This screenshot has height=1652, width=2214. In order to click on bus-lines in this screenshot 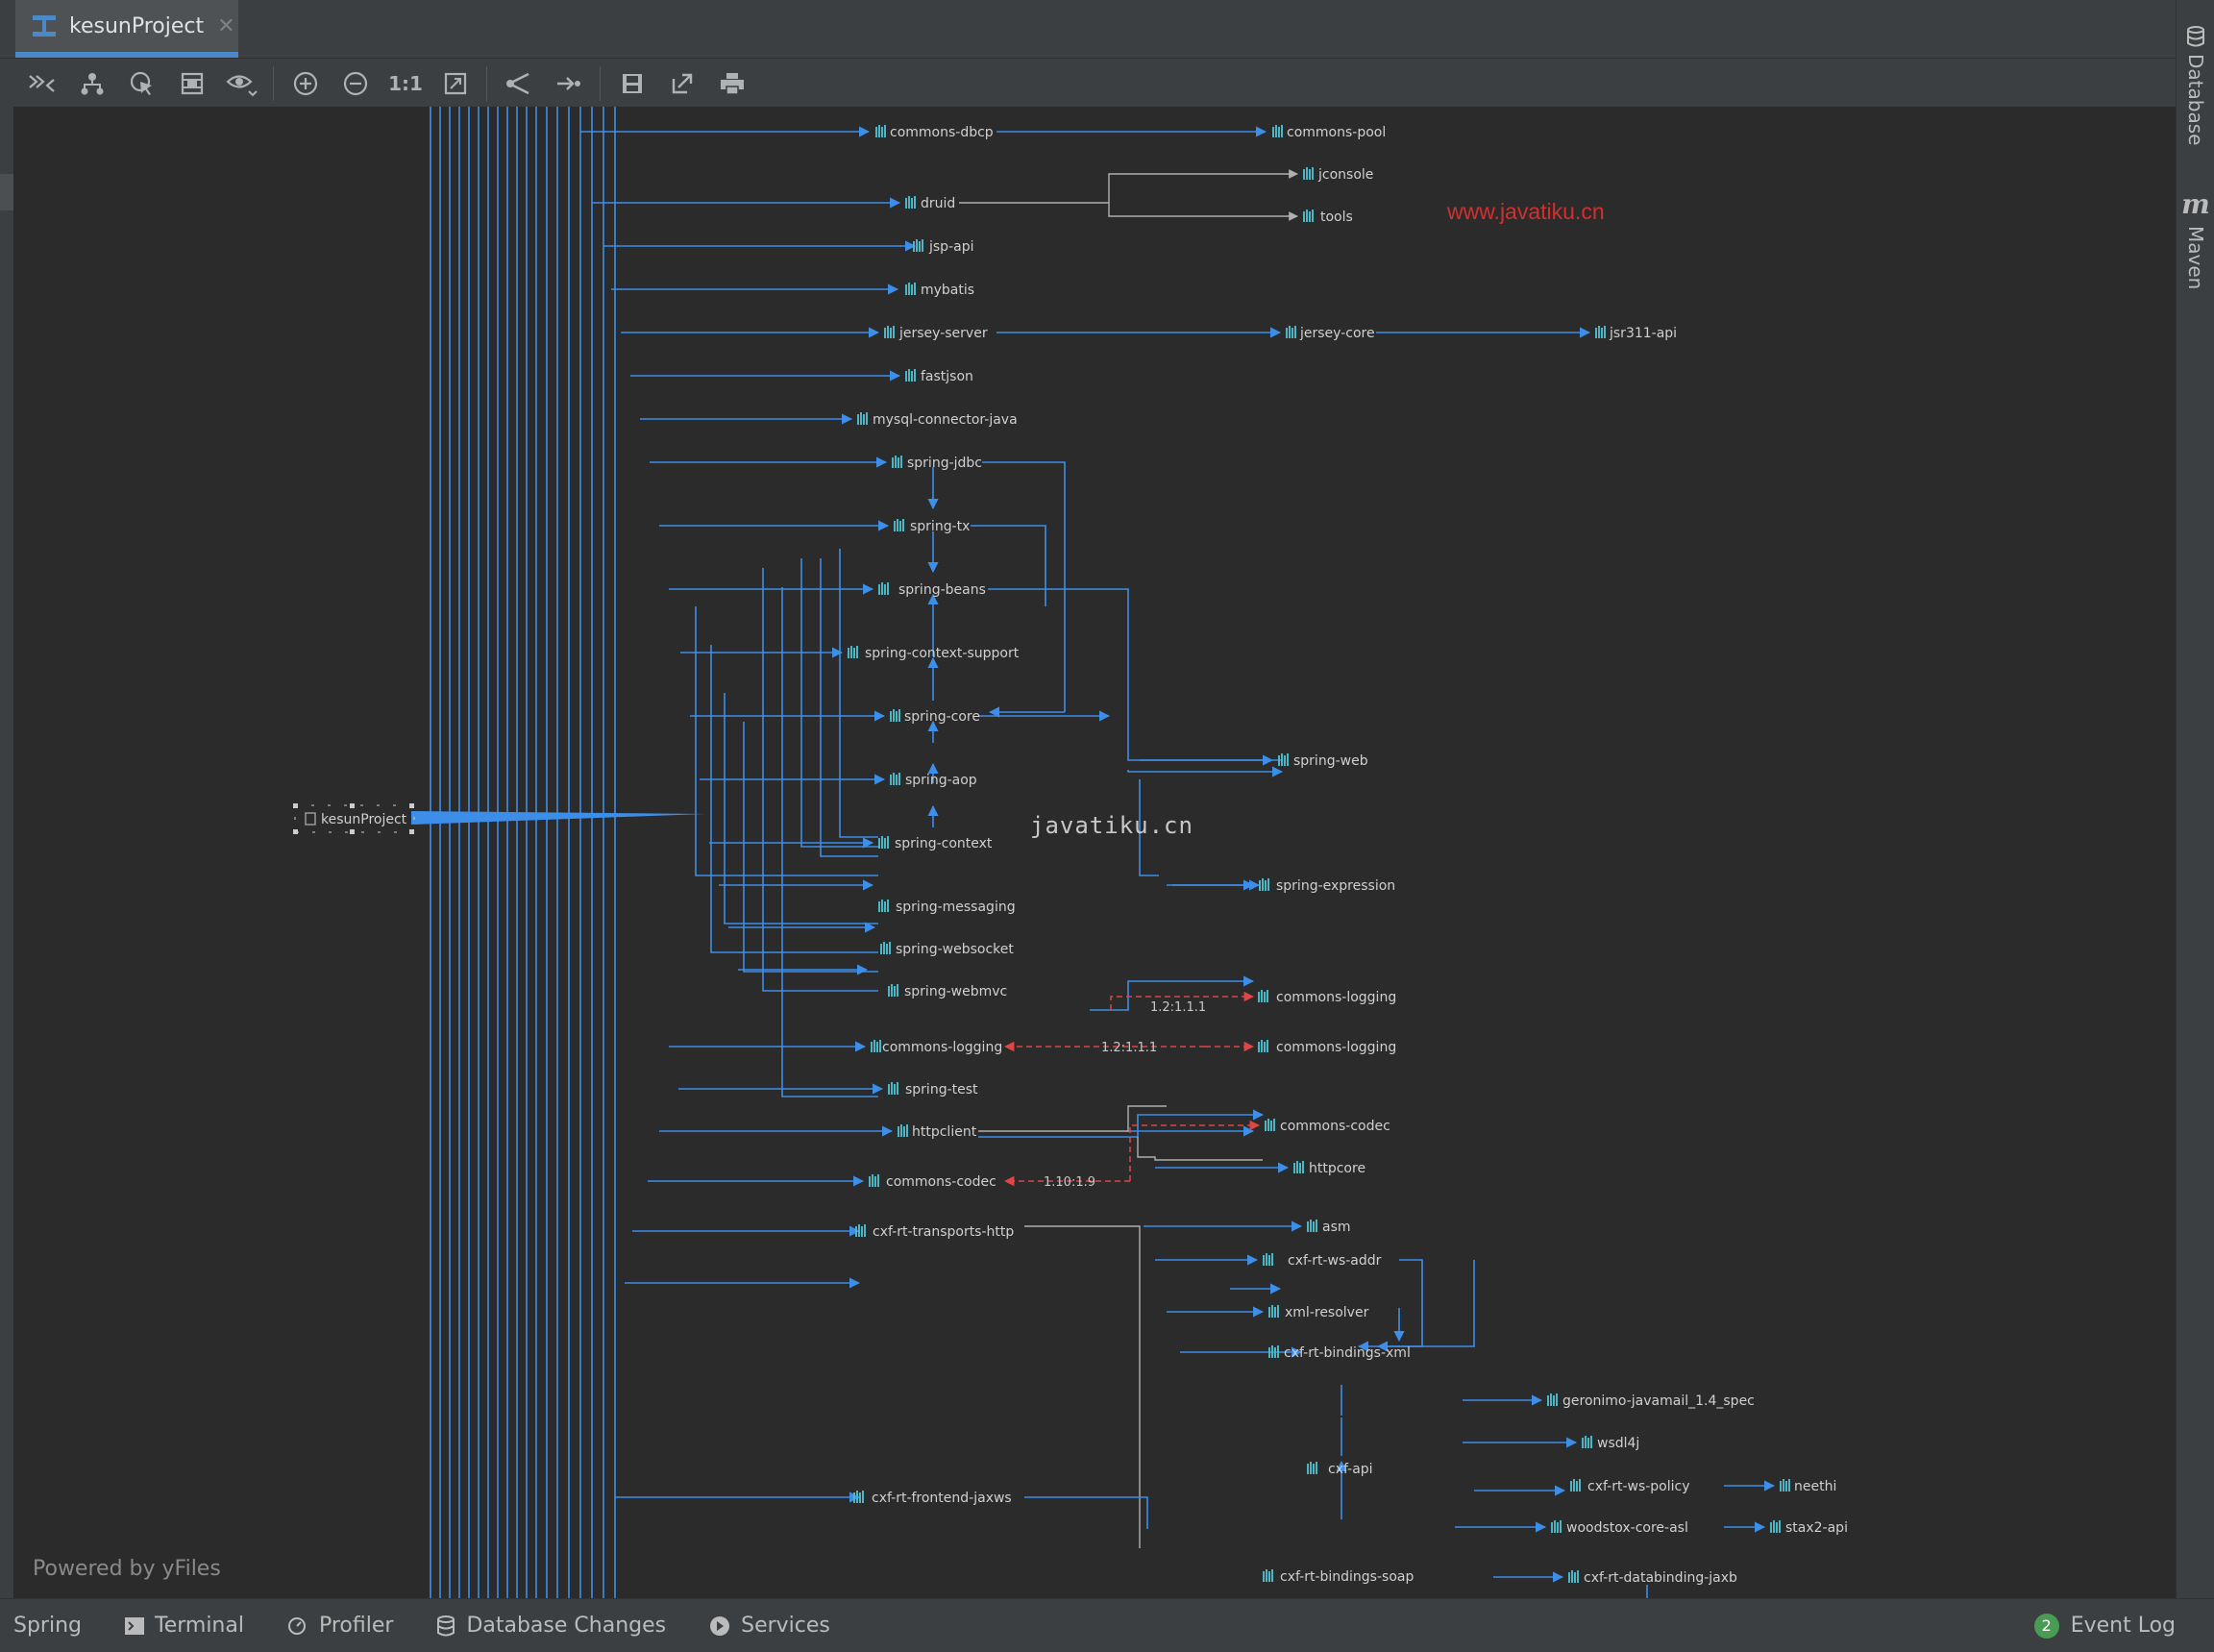, I will do `click(558, 852)`.